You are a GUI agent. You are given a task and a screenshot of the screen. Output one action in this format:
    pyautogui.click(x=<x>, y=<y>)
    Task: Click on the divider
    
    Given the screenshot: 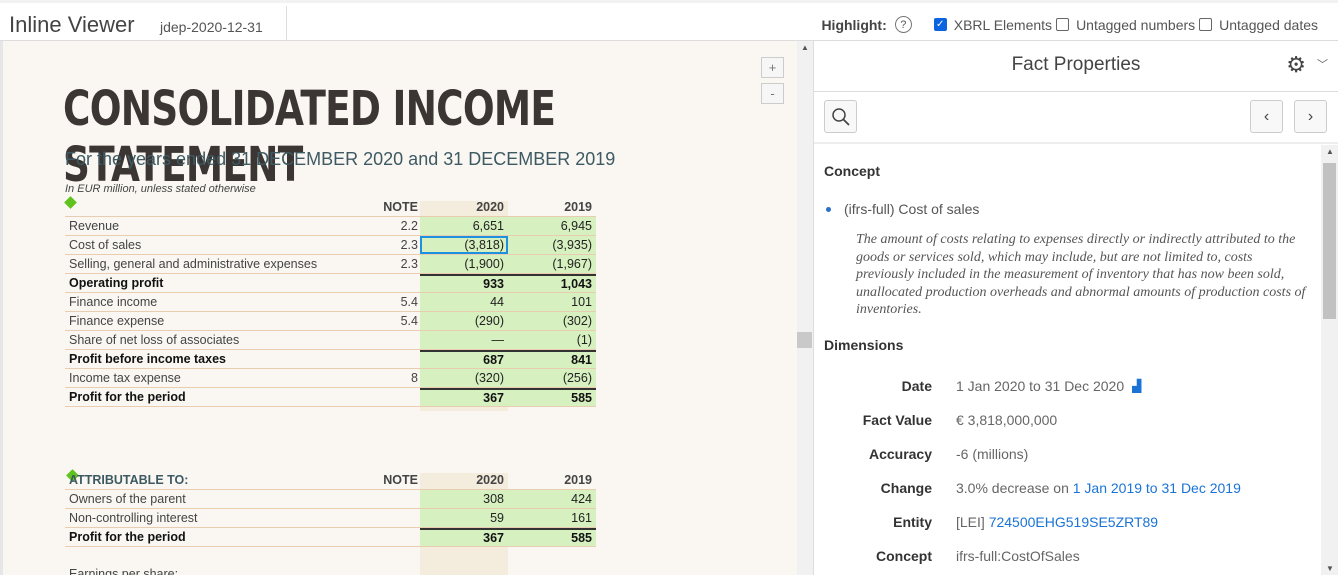 What is the action you would take?
    pyautogui.click(x=286, y=25)
    